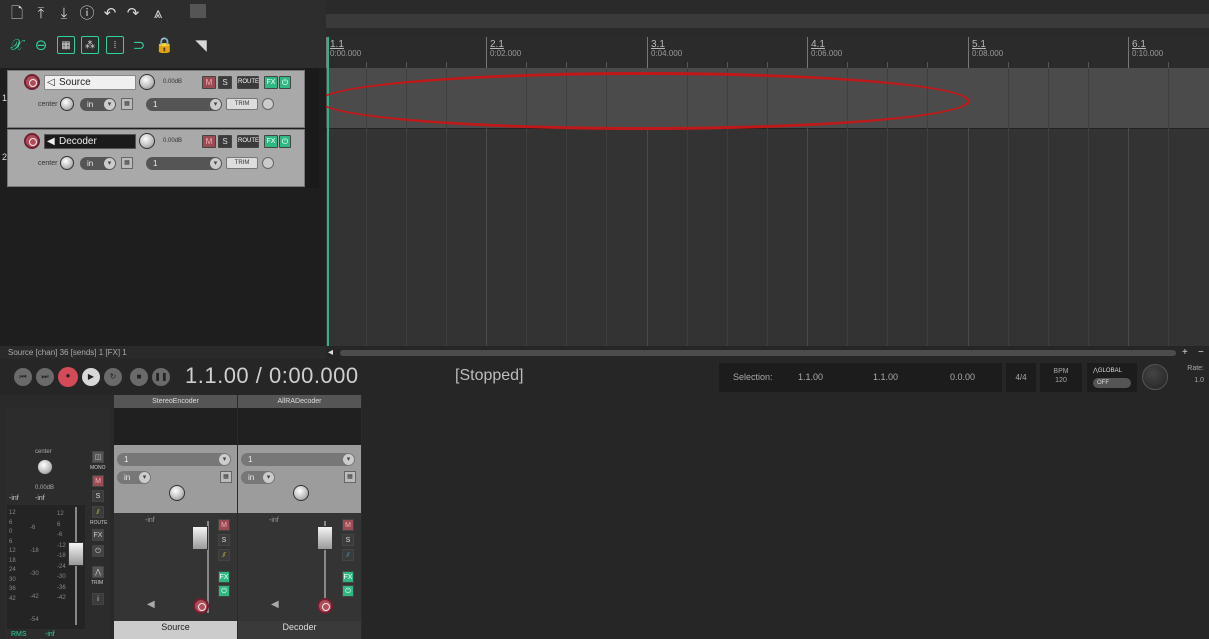 This screenshot has width=1209, height=639. Describe the element at coordinates (285, 141) in the screenshot. I see `fx-power-icon: ⏻` at that location.